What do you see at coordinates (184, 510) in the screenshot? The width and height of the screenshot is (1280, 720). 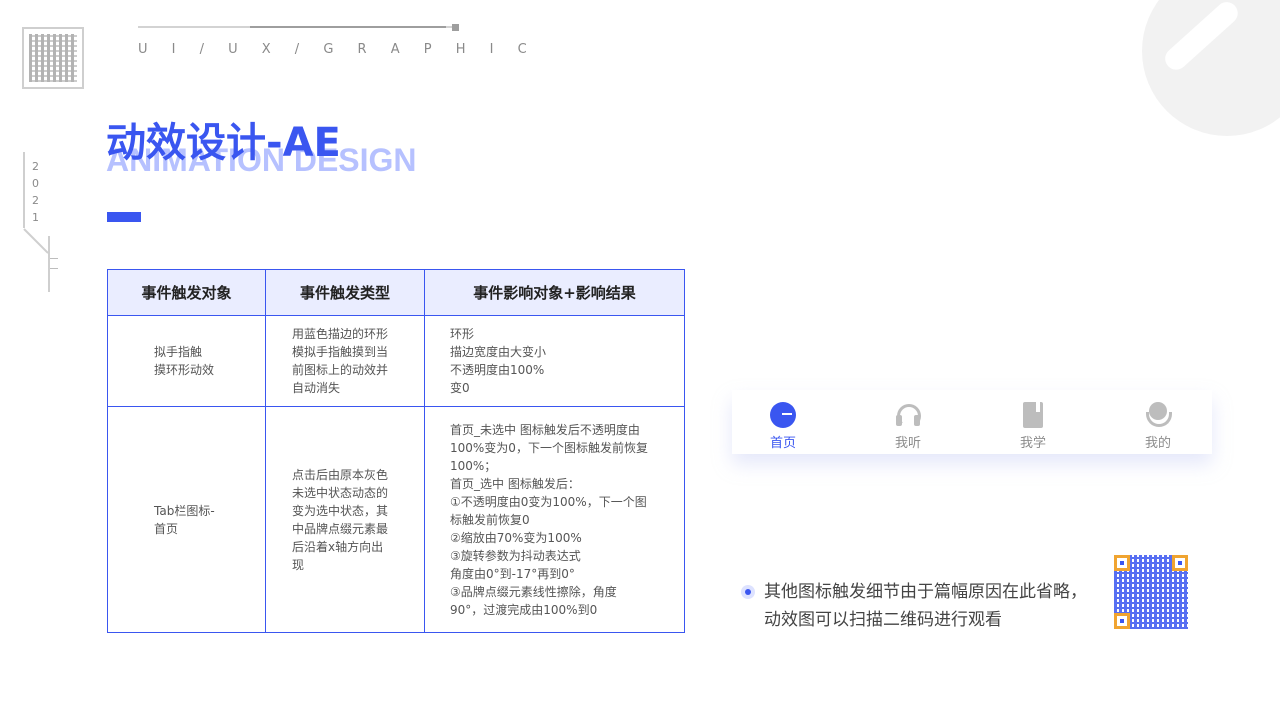 I see `cell-line: Tab栏图标-` at bounding box center [184, 510].